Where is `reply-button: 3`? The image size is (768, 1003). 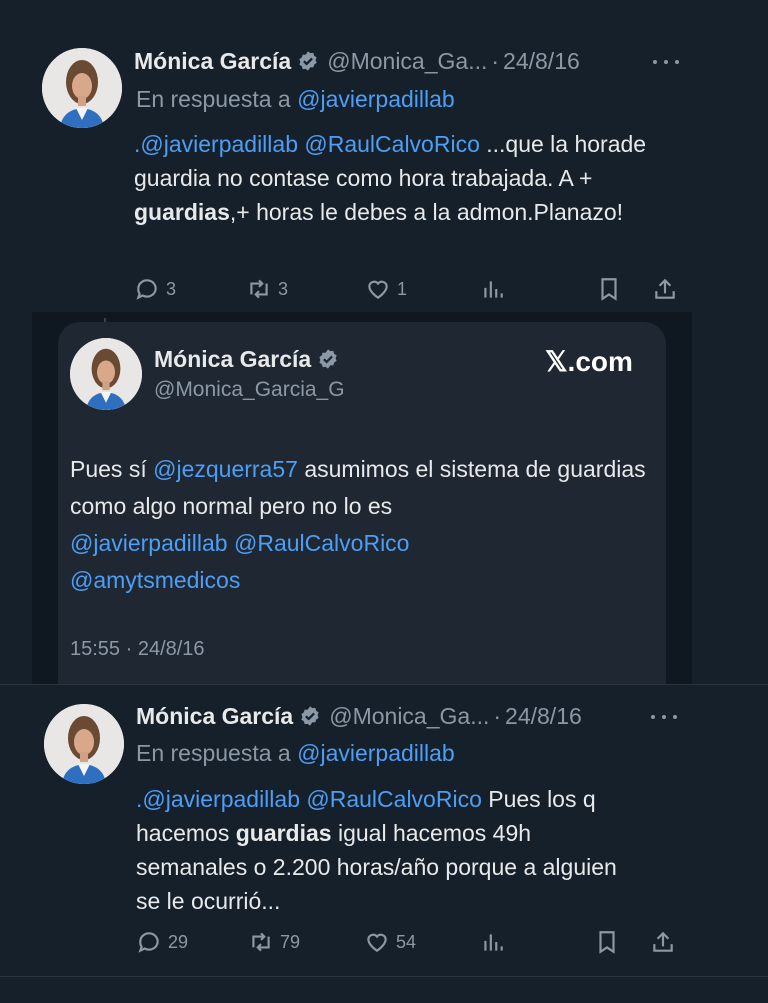 reply-button: 3 is located at coordinates (155, 289).